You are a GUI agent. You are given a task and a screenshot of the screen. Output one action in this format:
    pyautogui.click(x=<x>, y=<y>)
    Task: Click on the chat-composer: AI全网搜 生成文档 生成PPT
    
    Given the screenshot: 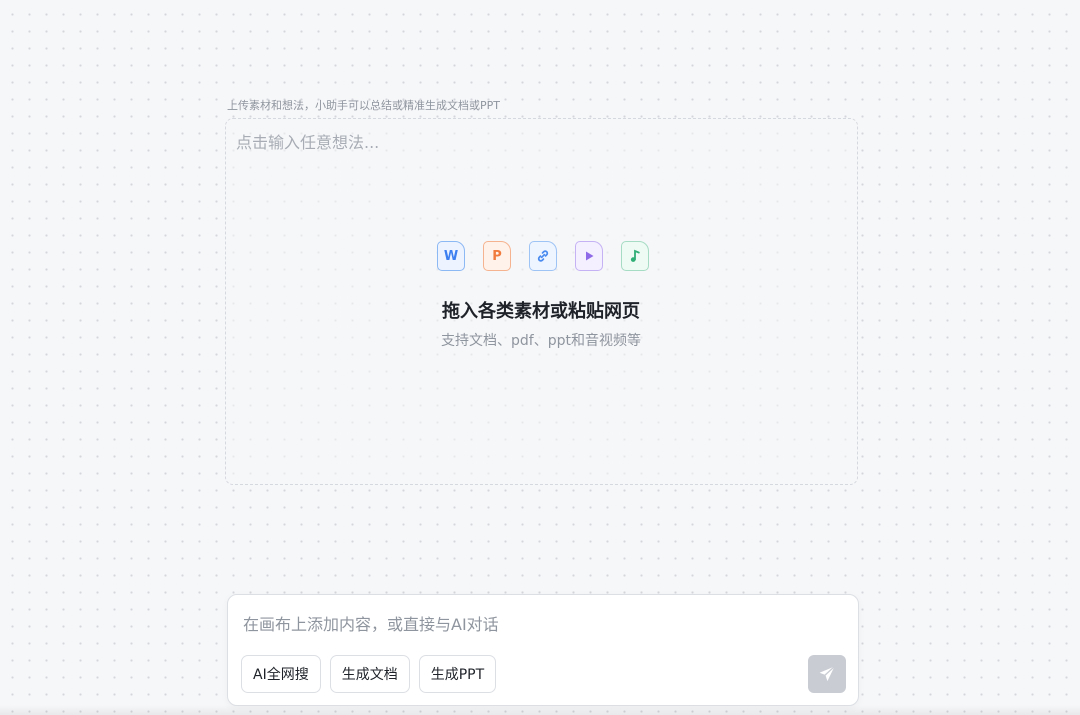 What is the action you would take?
    pyautogui.click(x=543, y=650)
    